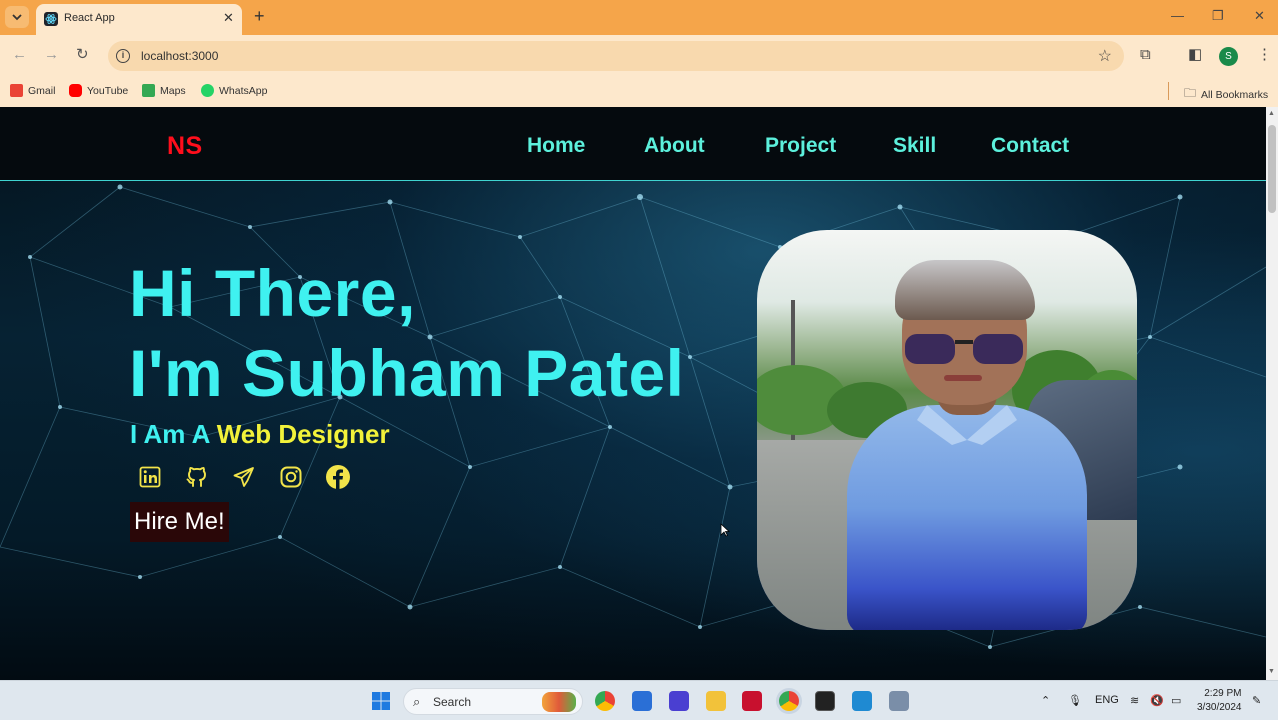  I want to click on minimize-button: —, so click(1177, 16).